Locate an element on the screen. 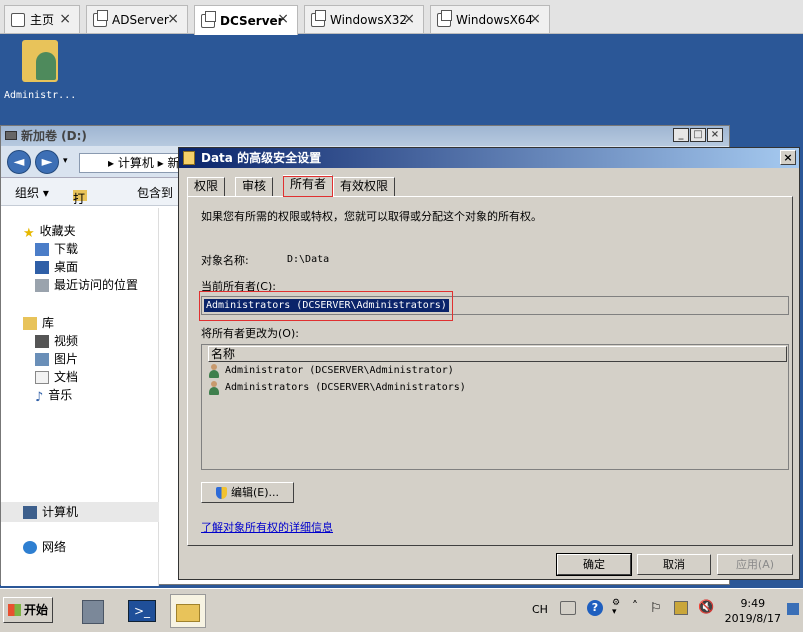 The height and width of the screenshot is (632, 803). network-icon is located at coordinates (30, 547).